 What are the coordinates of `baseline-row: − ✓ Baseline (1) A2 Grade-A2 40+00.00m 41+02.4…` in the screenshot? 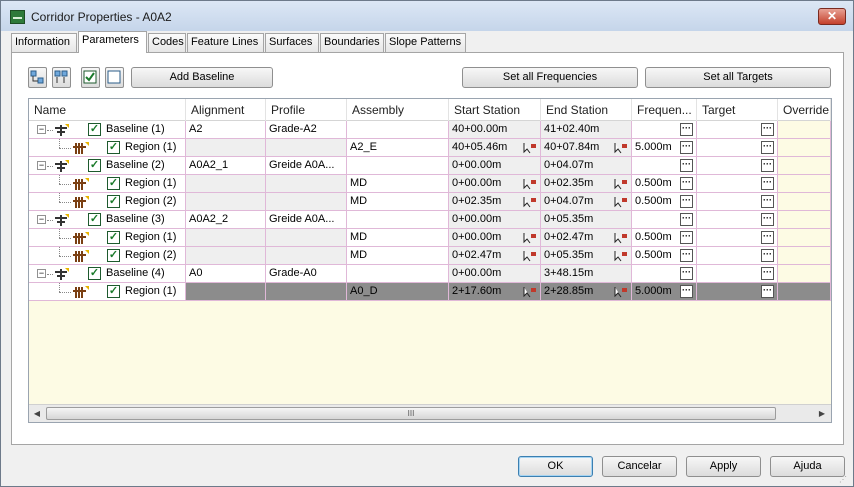 It's located at (430, 130).